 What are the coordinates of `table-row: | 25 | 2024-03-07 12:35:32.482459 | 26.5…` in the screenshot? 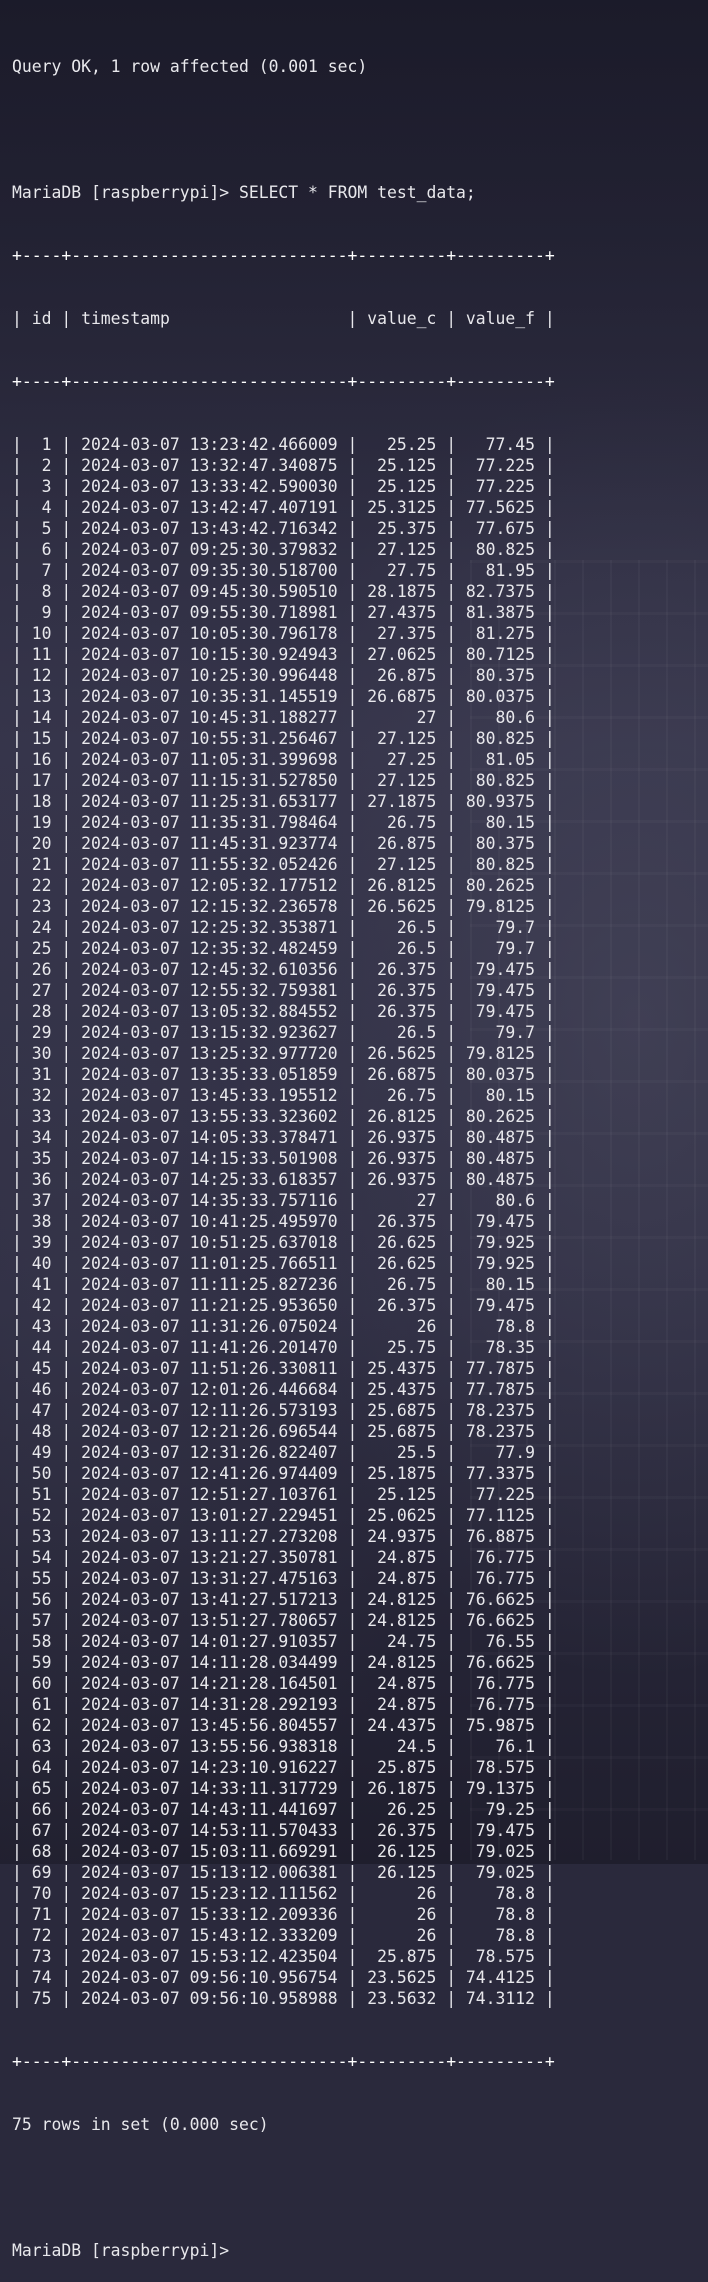 It's located at (283, 948).